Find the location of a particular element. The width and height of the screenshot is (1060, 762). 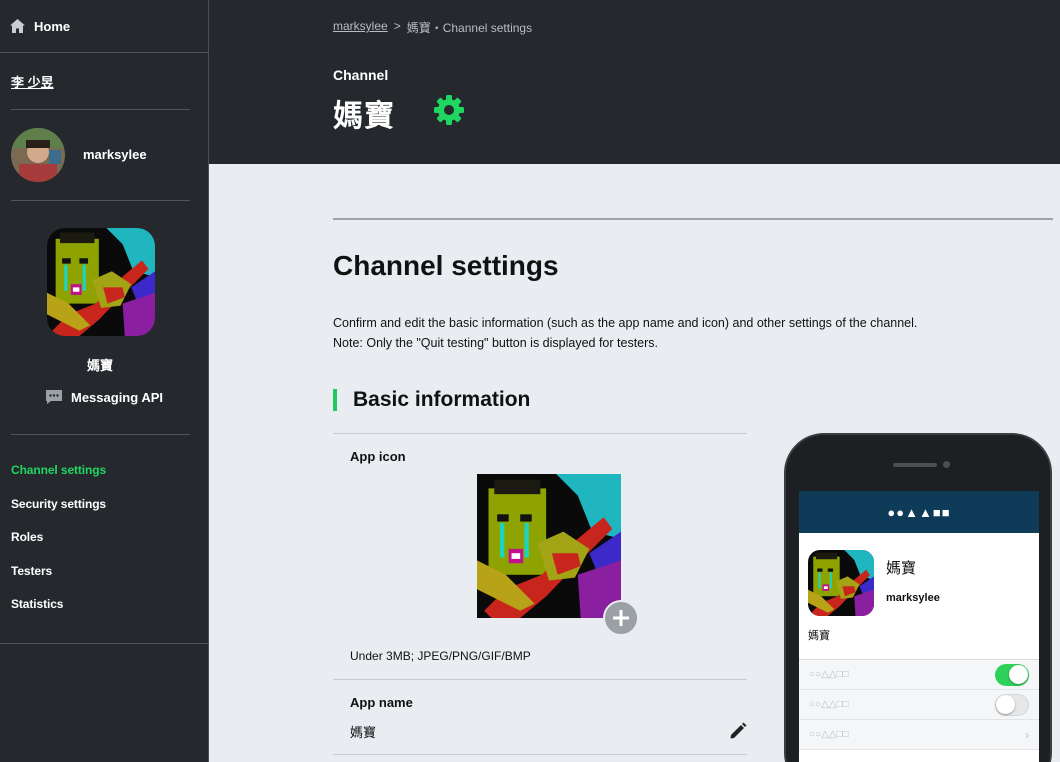

breadcrumb-link: marksylee is located at coordinates (360, 27).